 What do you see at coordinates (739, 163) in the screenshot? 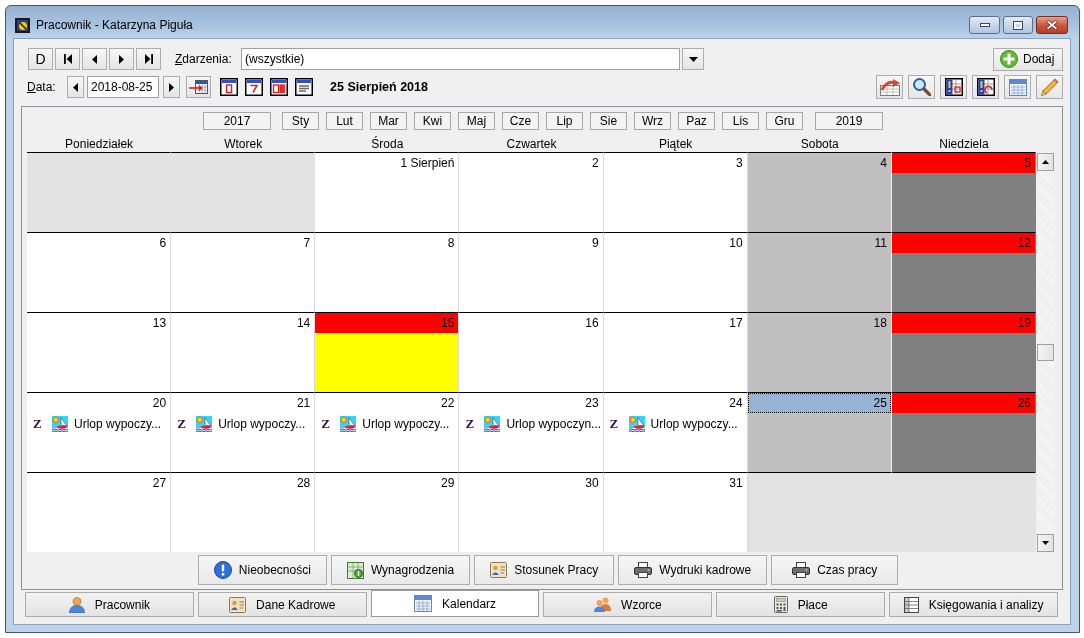
I see `day-number: 3` at bounding box center [739, 163].